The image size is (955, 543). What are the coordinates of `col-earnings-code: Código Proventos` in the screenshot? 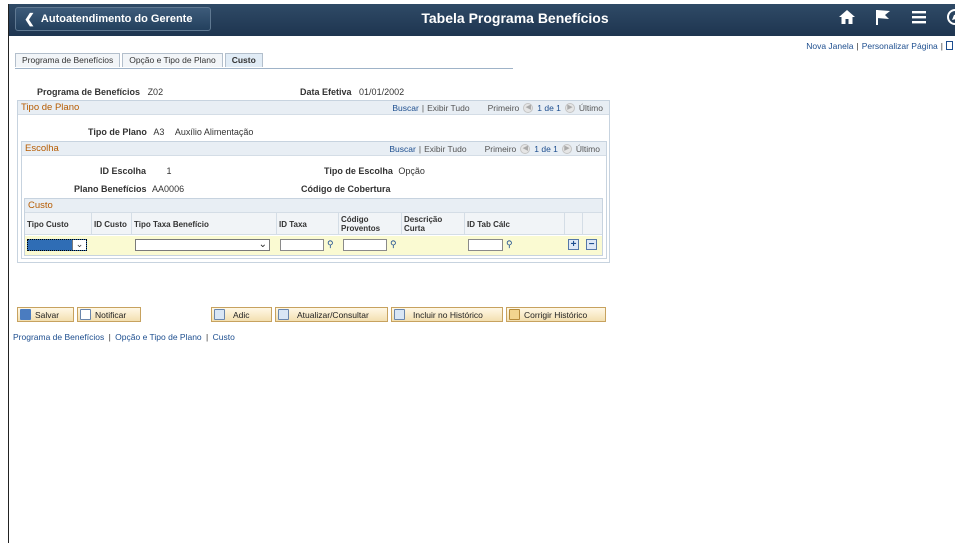 It's located at (361, 224).